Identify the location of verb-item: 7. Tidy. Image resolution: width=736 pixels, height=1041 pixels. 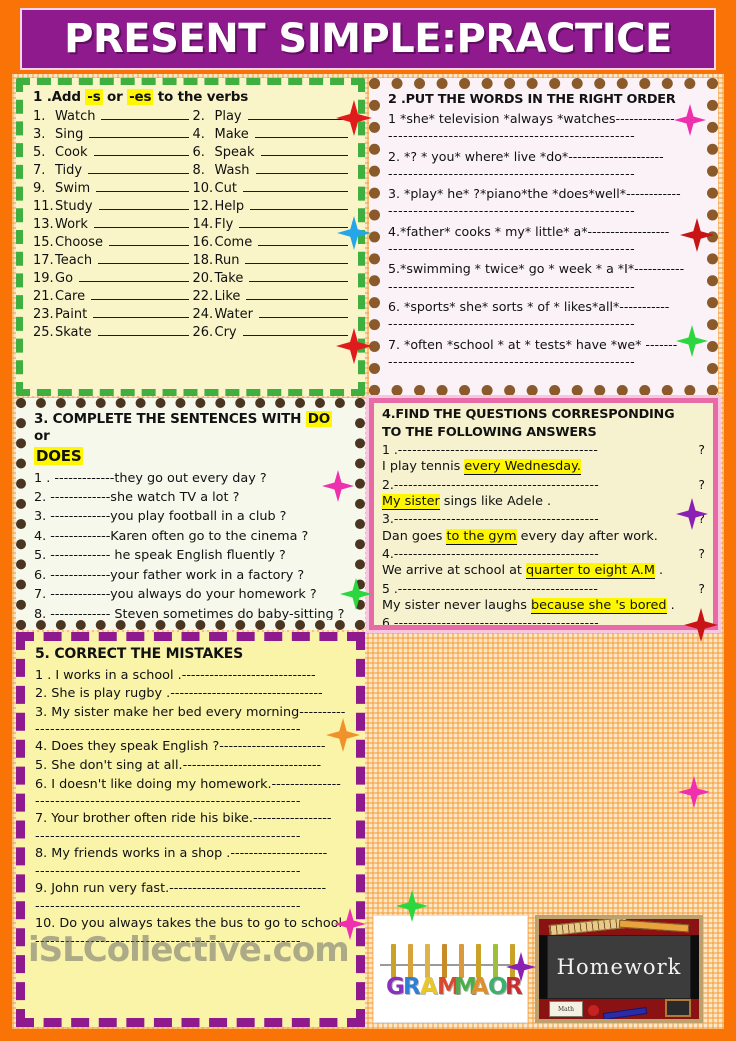
(111, 170).